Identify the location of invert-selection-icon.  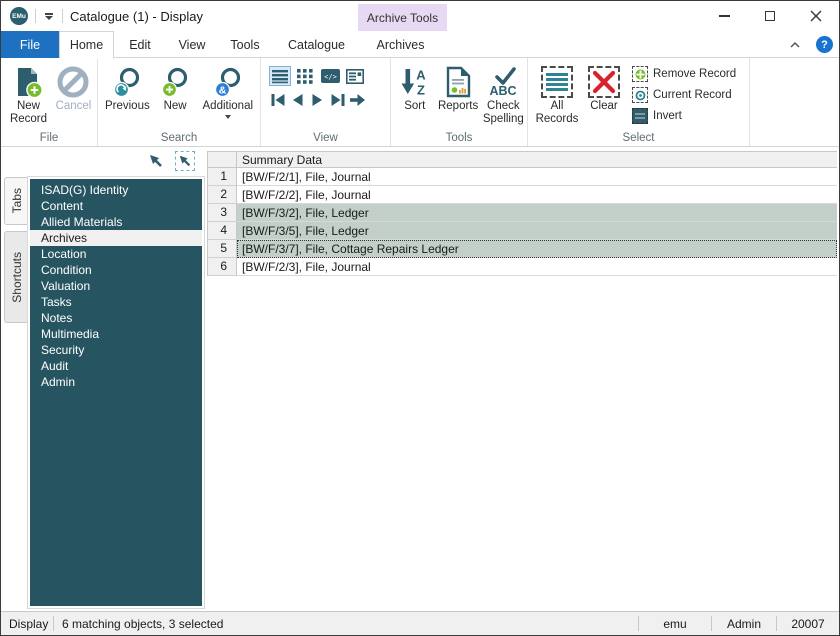
(640, 116).